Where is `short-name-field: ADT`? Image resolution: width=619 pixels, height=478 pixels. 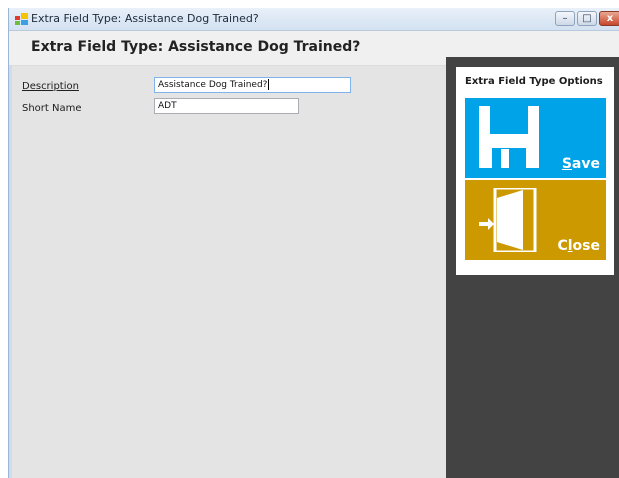
short-name-field: ADT is located at coordinates (226, 106).